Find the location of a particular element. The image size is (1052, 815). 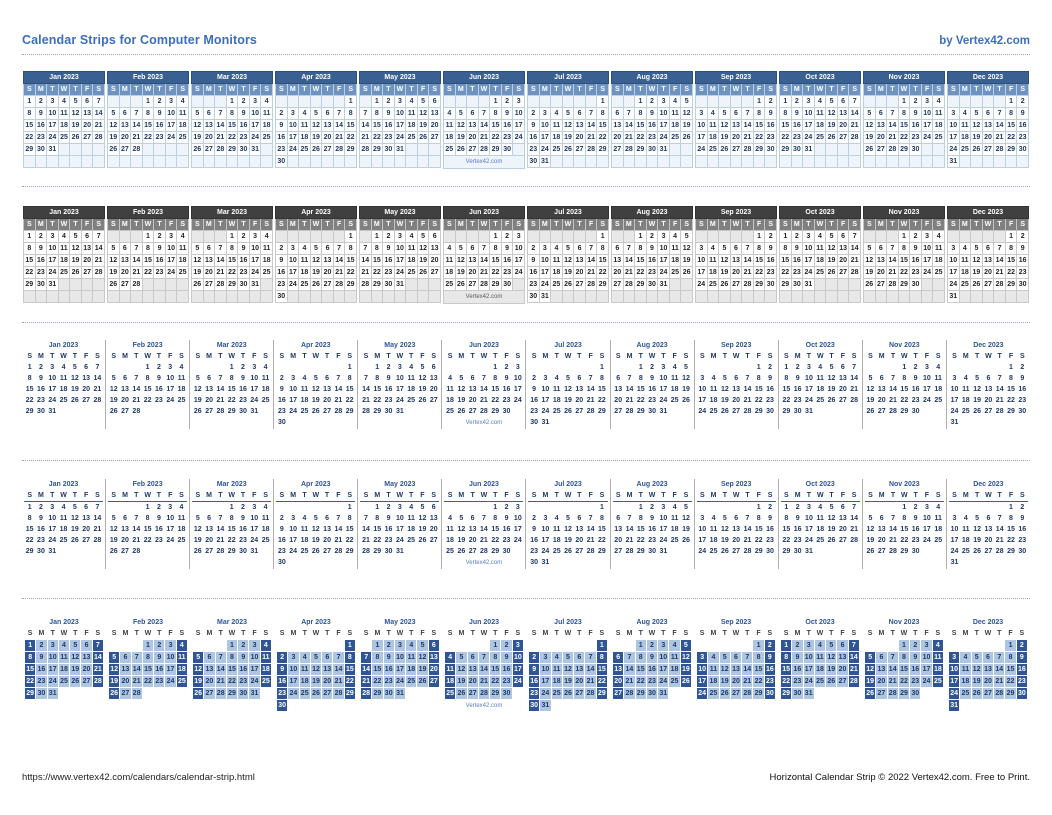

day-of-week-header: T is located at coordinates (136, 633).